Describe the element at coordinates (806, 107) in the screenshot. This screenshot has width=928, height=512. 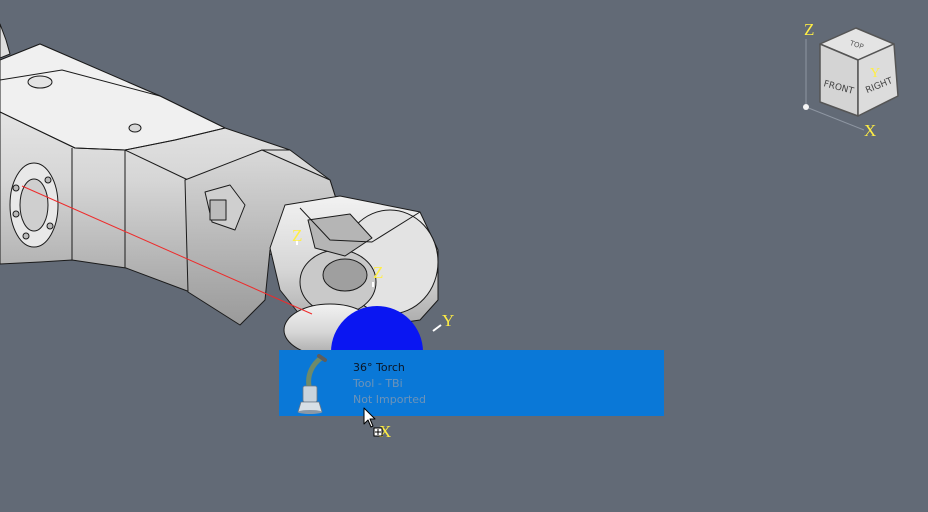
I see `view-cube-origin` at that location.